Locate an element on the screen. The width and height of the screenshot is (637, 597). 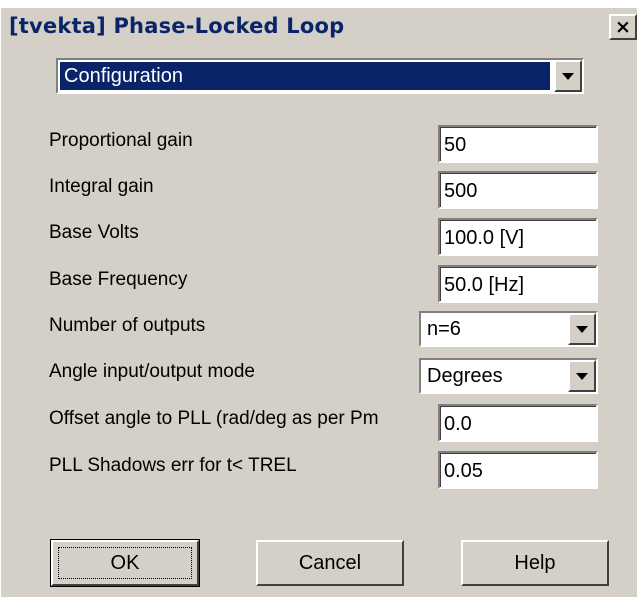
focus-rect is located at coordinates (125, 563).